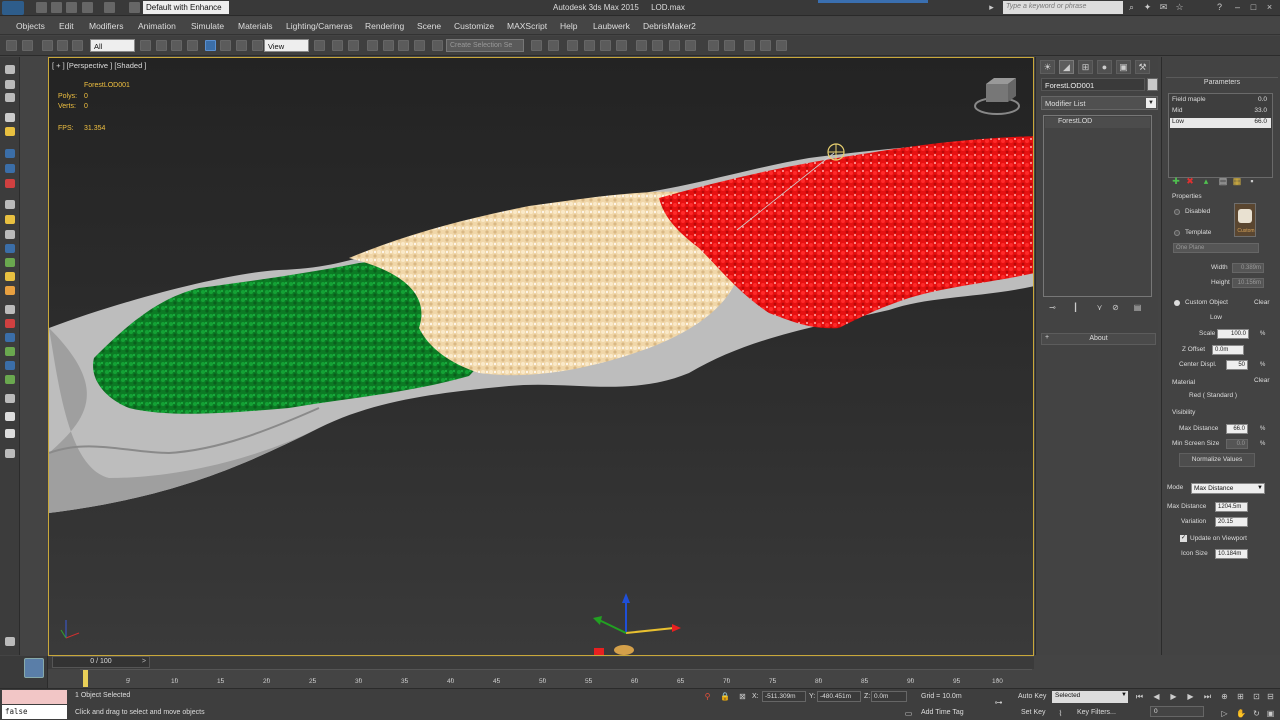  Describe the element at coordinates (637, 624) in the screenshot. I see `move-gizmo` at that location.